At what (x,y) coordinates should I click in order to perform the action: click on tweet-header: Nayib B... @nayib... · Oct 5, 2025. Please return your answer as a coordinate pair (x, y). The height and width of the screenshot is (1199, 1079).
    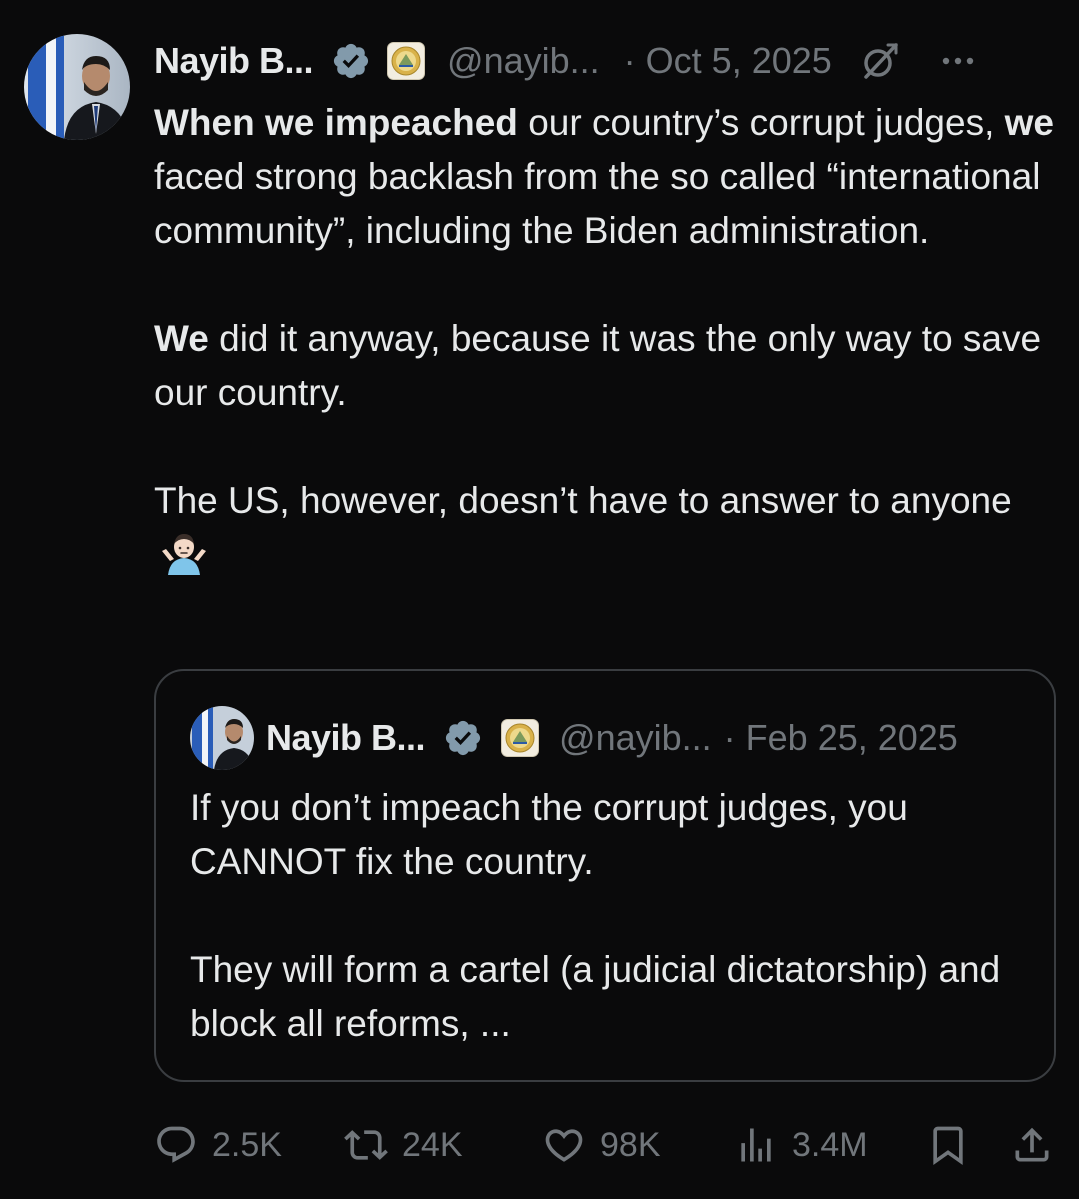
    Looking at the image, I should click on (604, 61).